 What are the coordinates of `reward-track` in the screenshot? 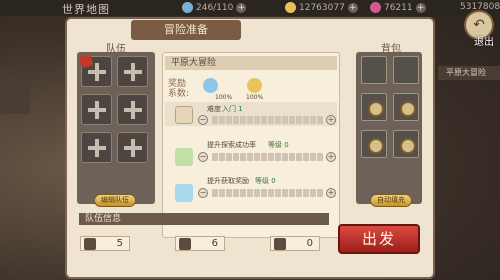 It's located at (267, 193).